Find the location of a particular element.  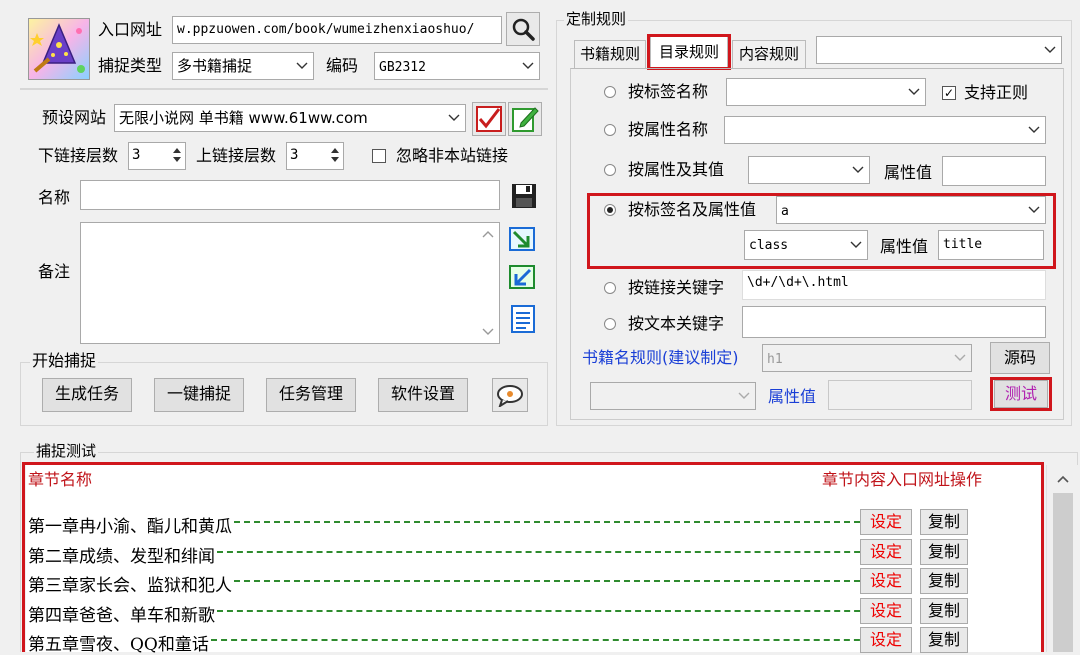

chapter-name-header: 章节名称 is located at coordinates (60, 479).